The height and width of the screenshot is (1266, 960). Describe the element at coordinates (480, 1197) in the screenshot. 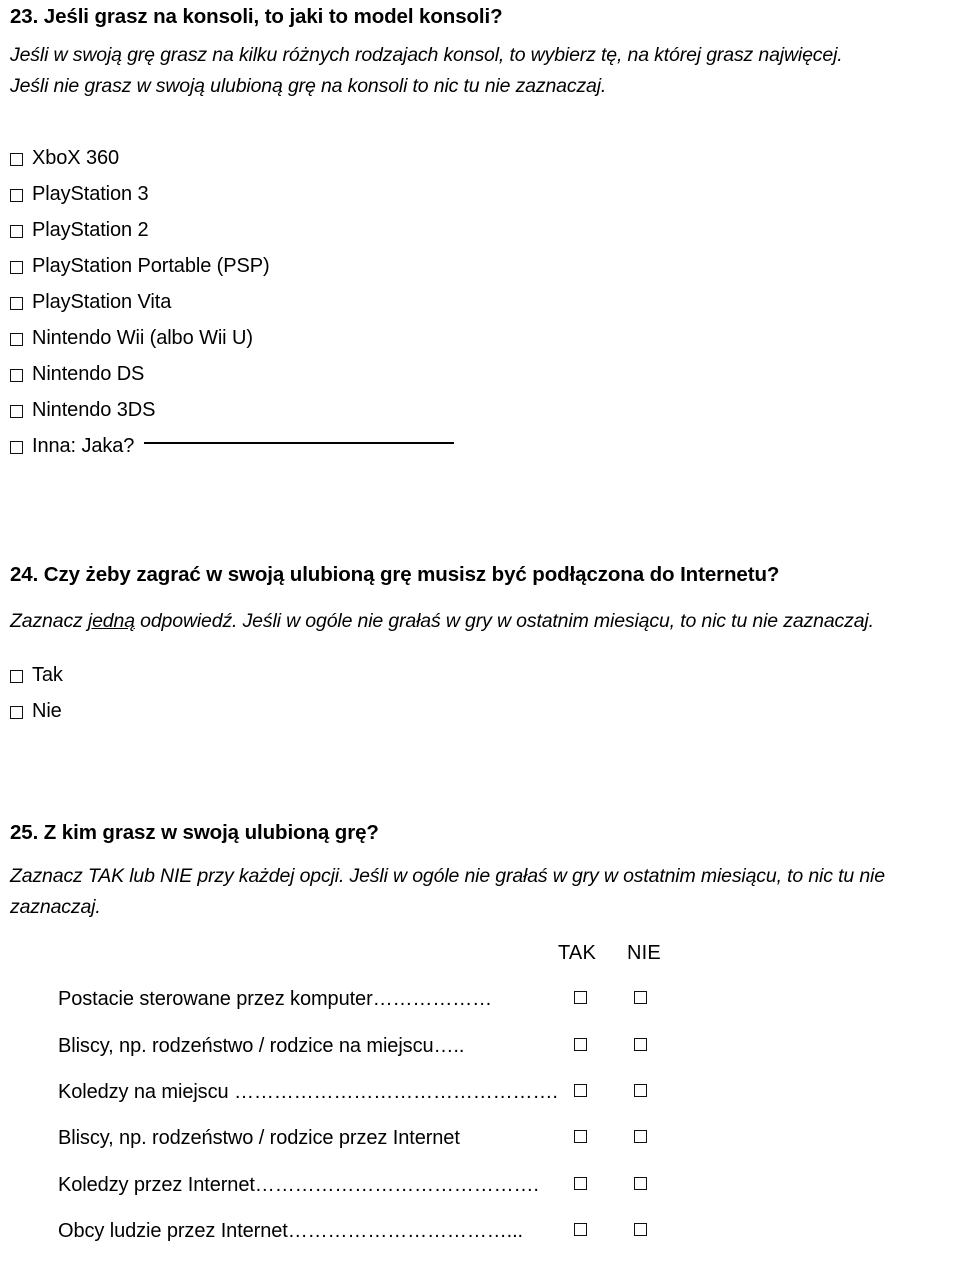

I see `matrix-row: Koledzy przez Internet…………………………………….` at that location.